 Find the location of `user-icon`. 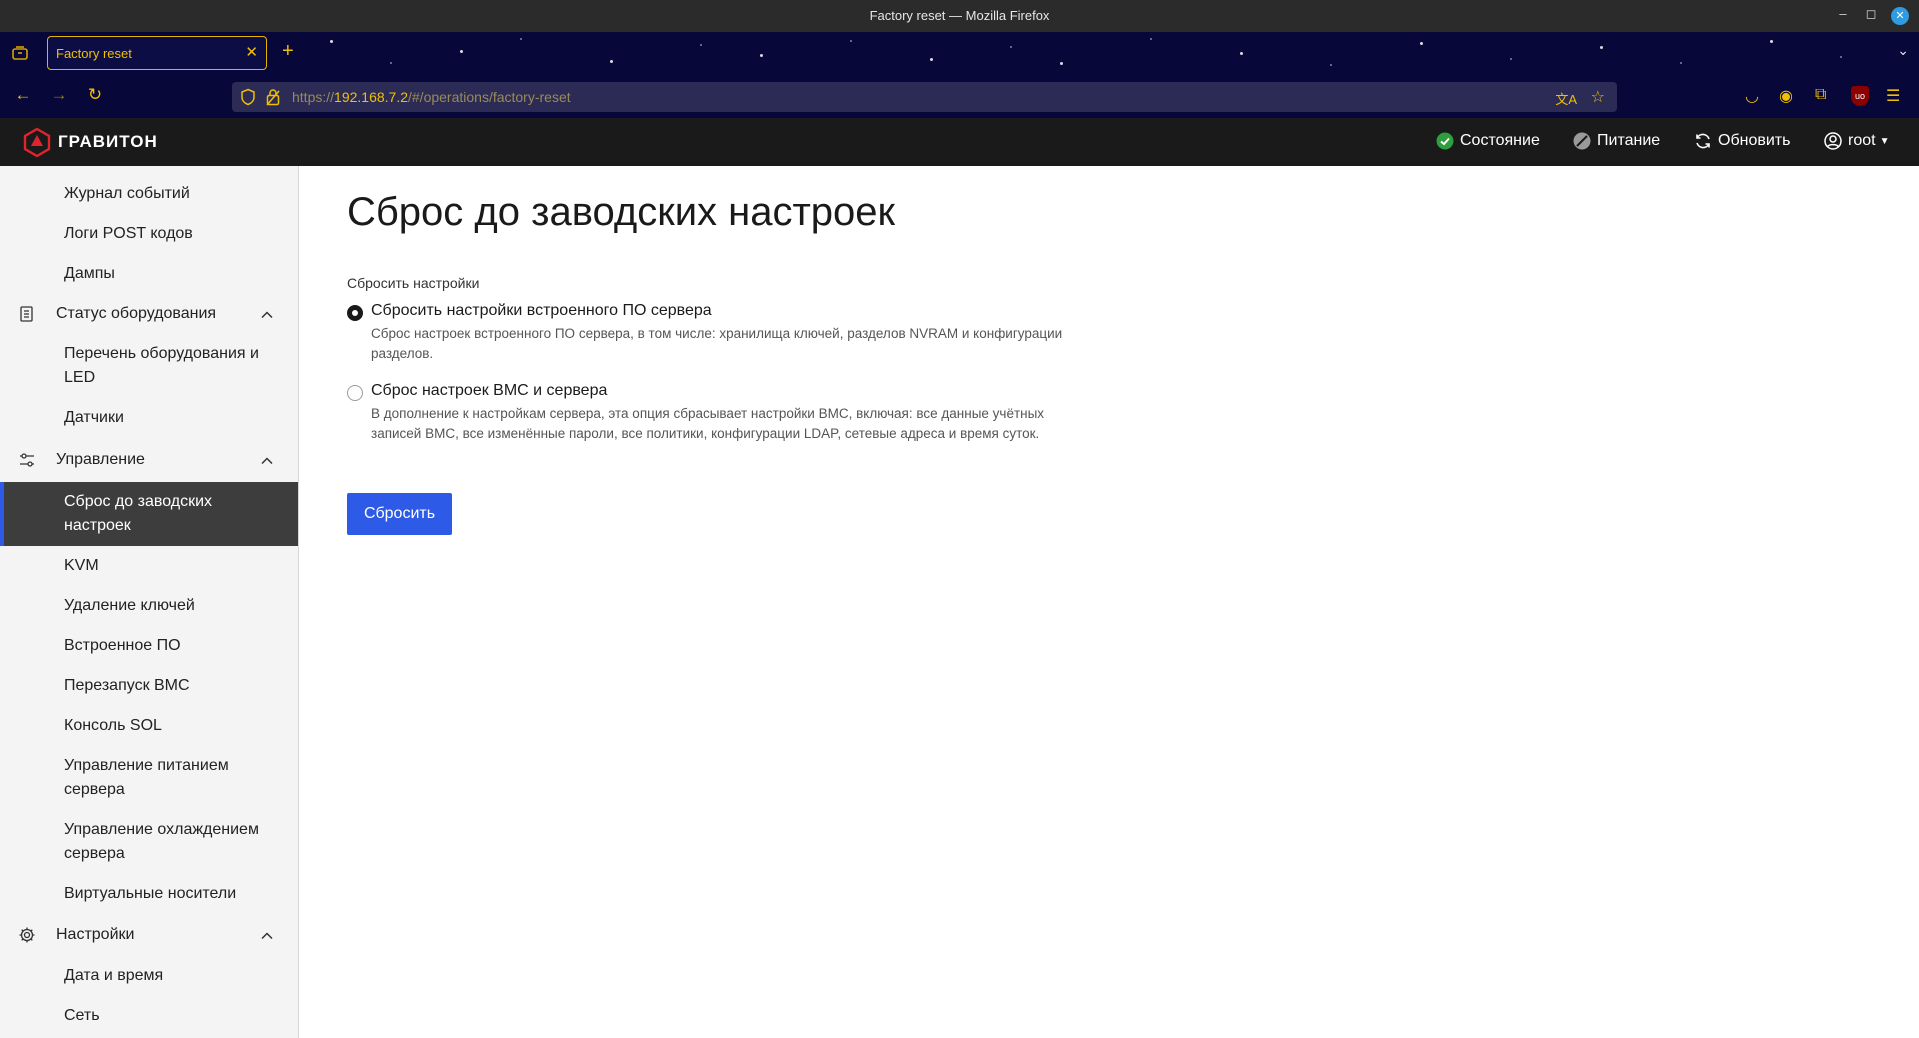

user-icon is located at coordinates (1833, 141).